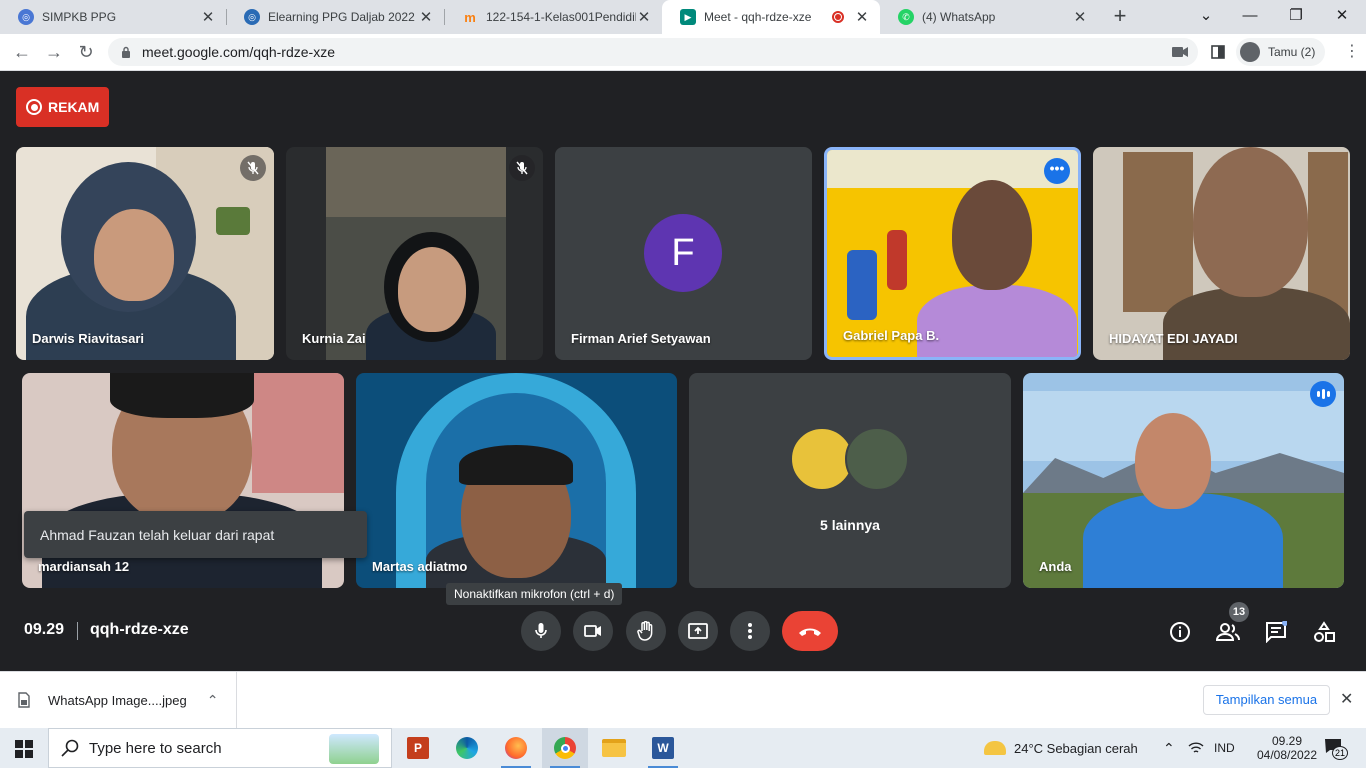 The width and height of the screenshot is (1366, 768). I want to click on meeting-info-button, so click(1180, 632).